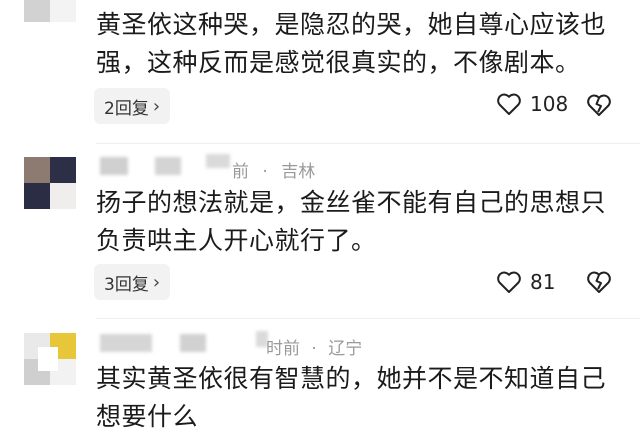  I want to click on timestamp-redacted, so click(218, 161).